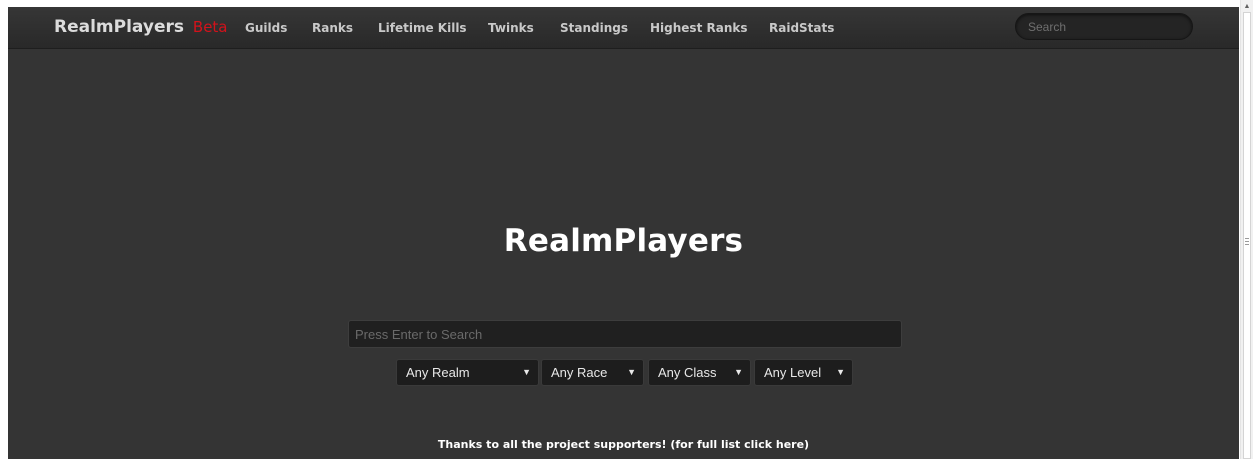  What do you see at coordinates (119, 27) in the screenshot?
I see `brand-name: RealmPlayers` at bounding box center [119, 27].